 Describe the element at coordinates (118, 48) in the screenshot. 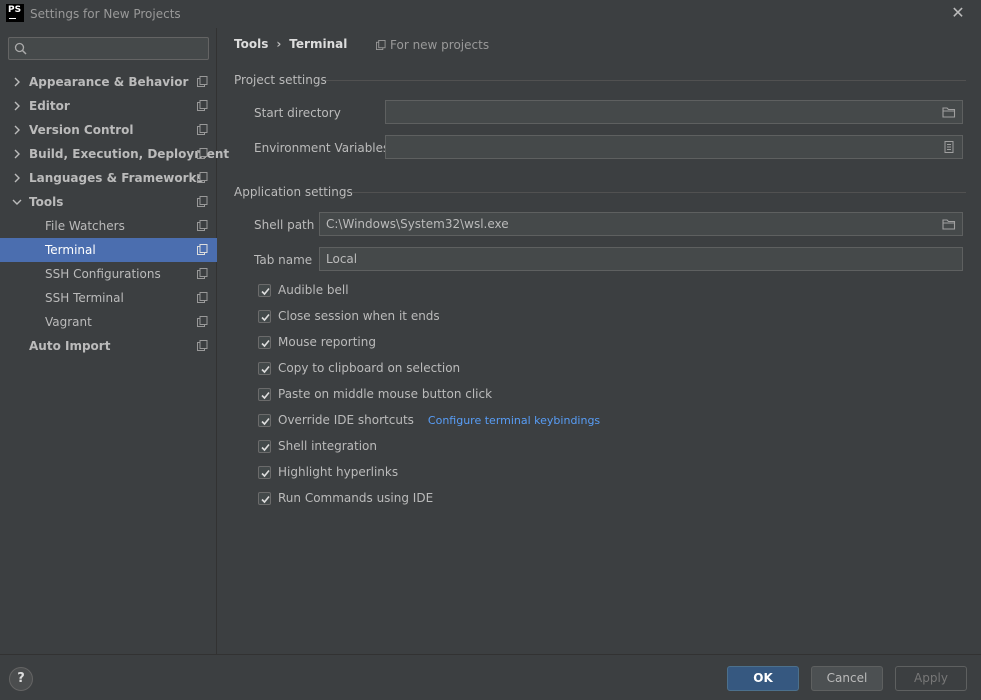

I see `search-input` at that location.